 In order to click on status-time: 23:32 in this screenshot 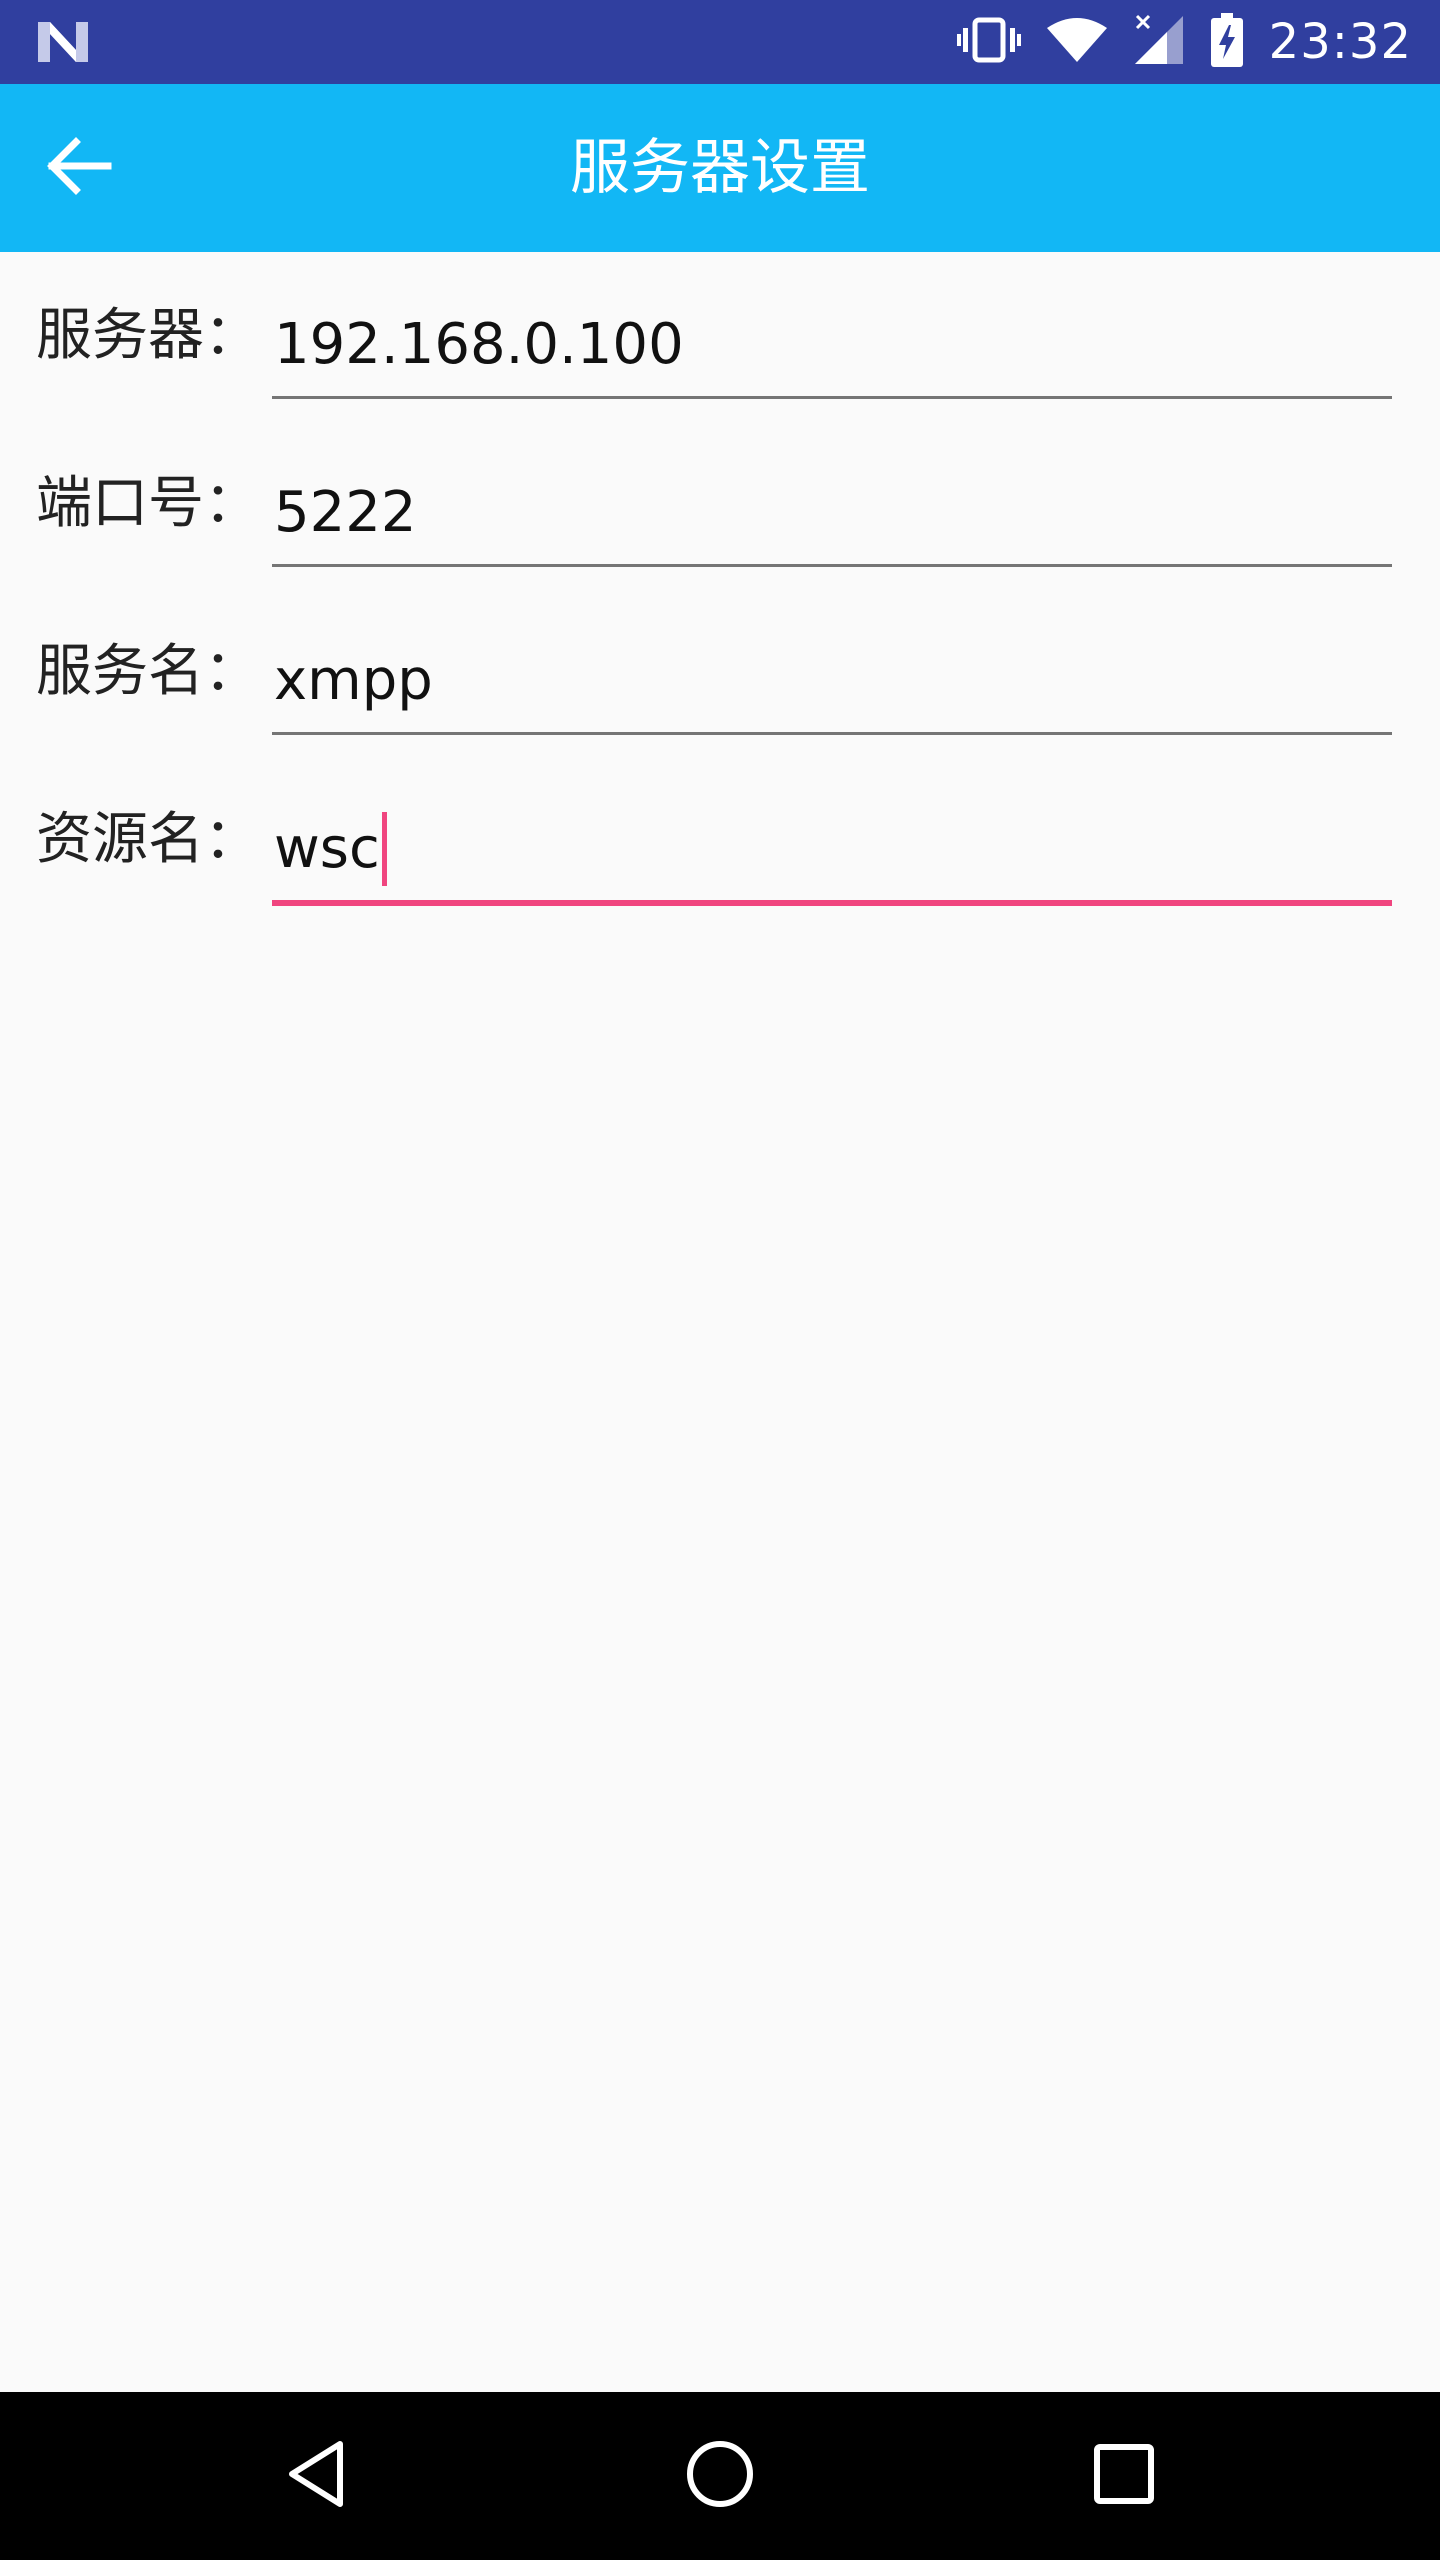, I will do `click(1340, 42)`.